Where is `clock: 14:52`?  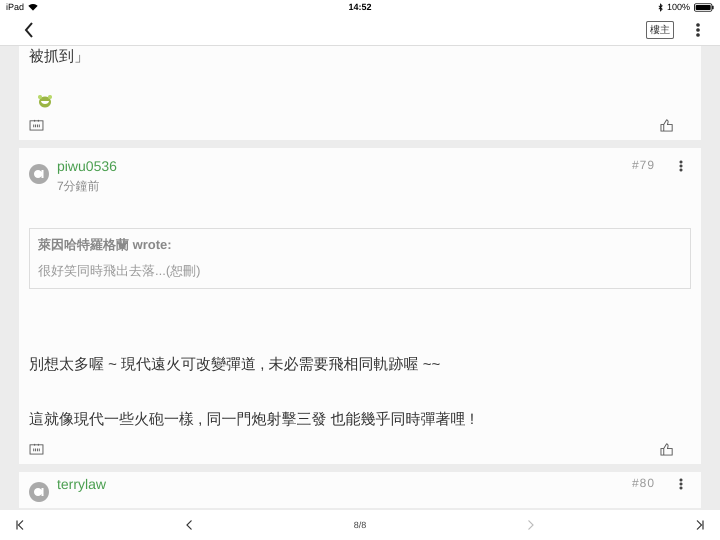
clock: 14:52 is located at coordinates (360, 7).